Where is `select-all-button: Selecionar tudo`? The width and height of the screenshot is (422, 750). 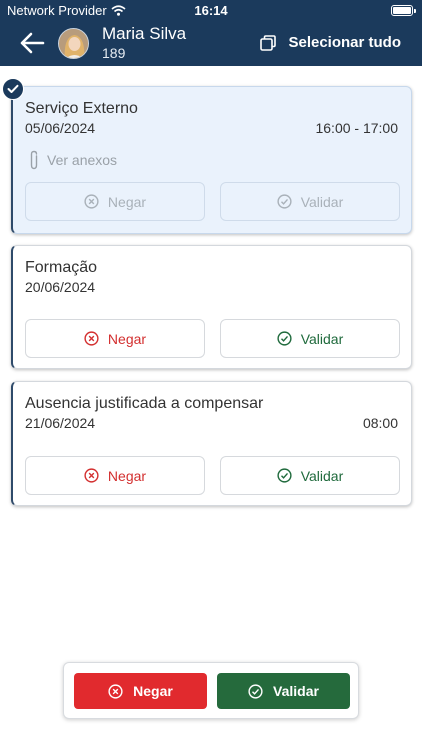 select-all-button: Selecionar tudo is located at coordinates (330, 42).